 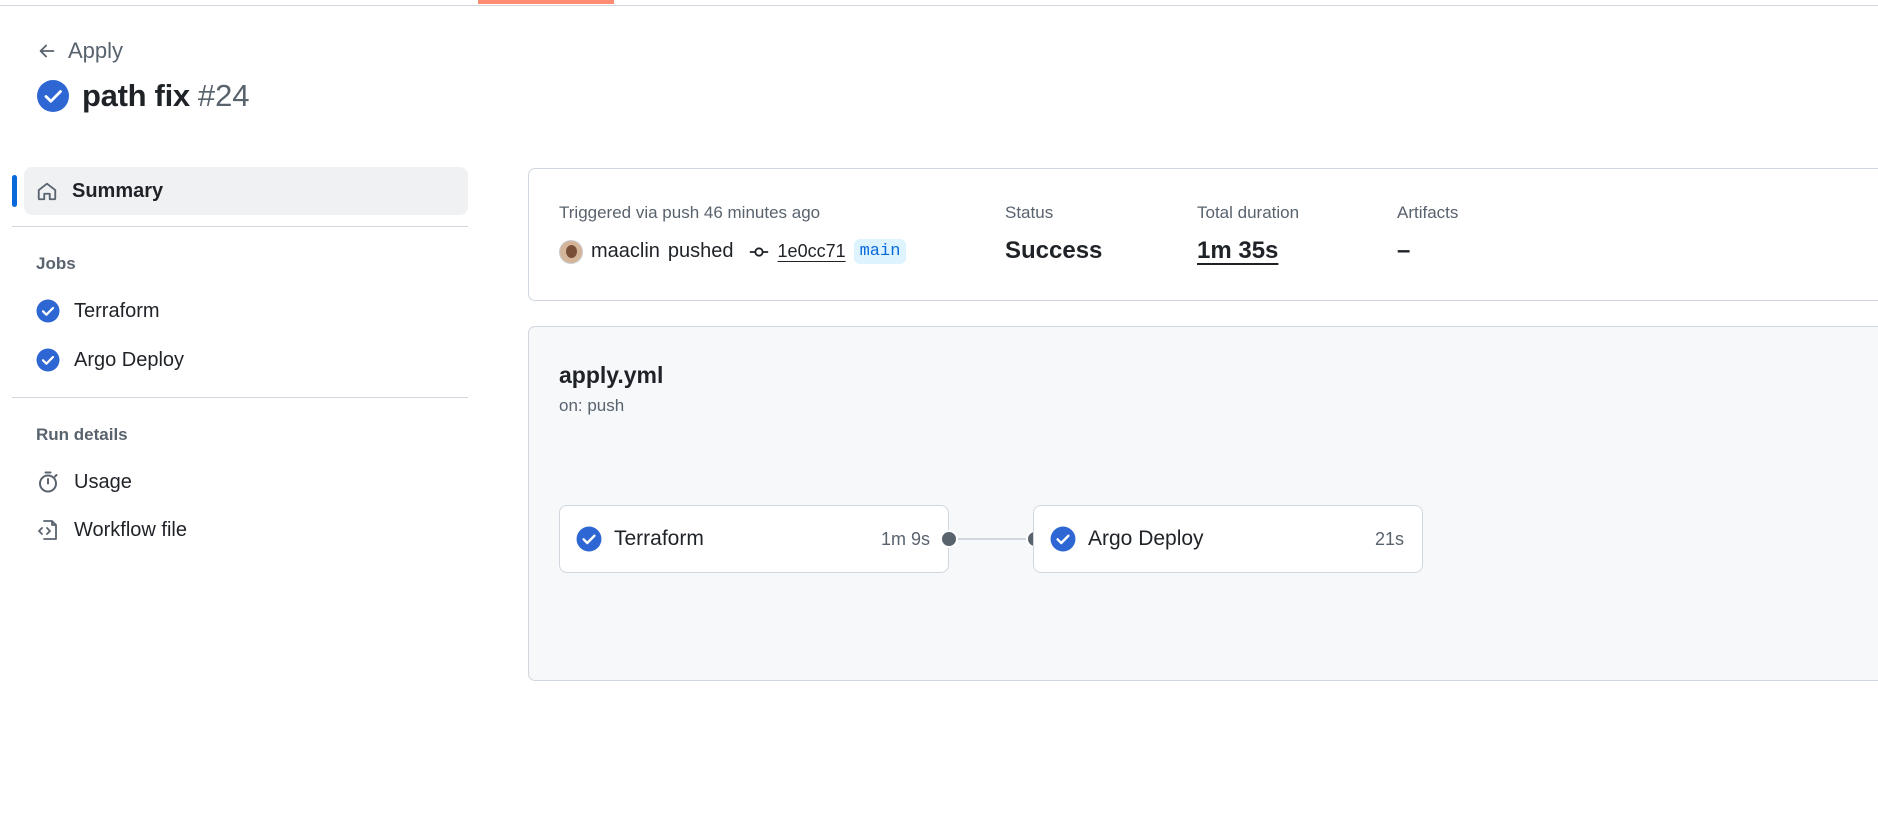 I want to click on active-indicator, so click(x=14, y=191).